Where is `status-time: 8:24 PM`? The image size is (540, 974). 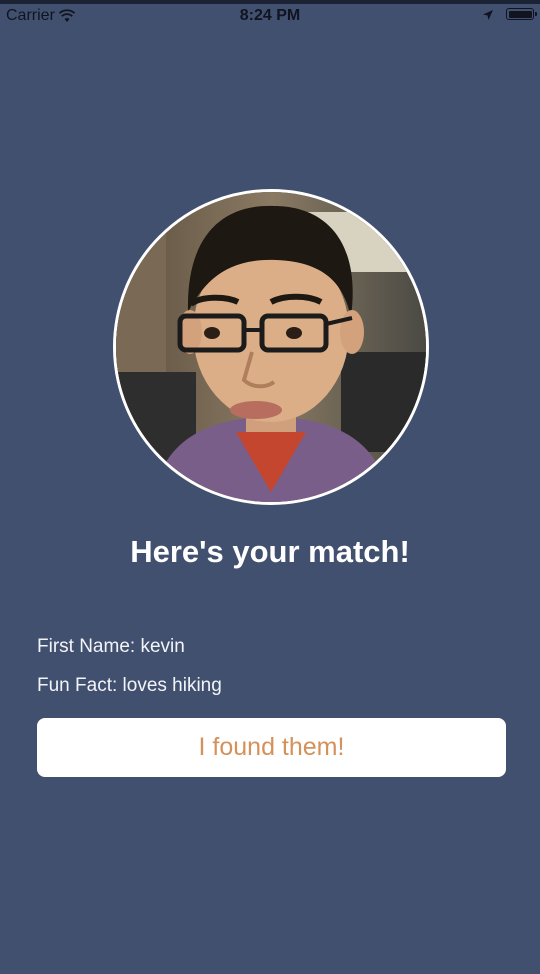
status-time: 8:24 PM is located at coordinates (270, 15).